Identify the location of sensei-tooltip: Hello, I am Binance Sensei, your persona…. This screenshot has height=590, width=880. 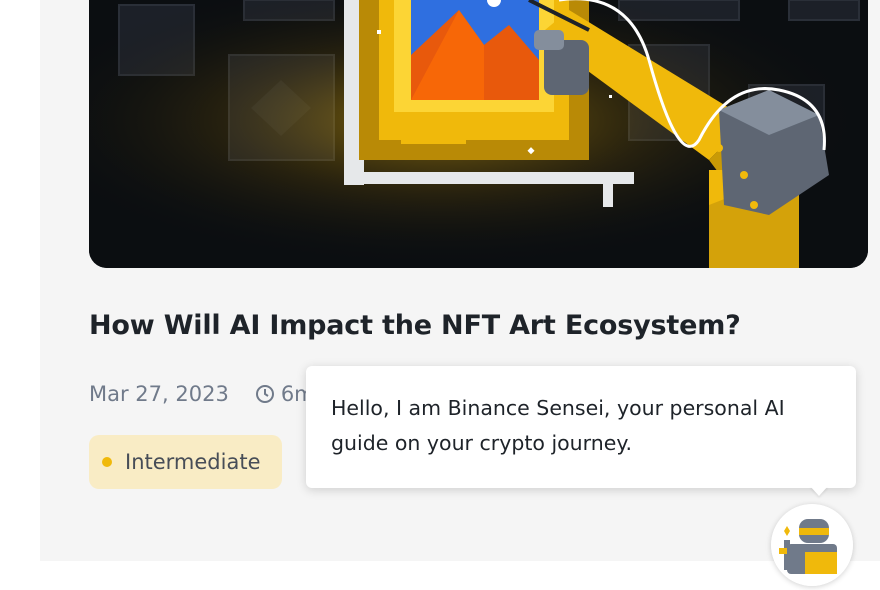
(581, 427).